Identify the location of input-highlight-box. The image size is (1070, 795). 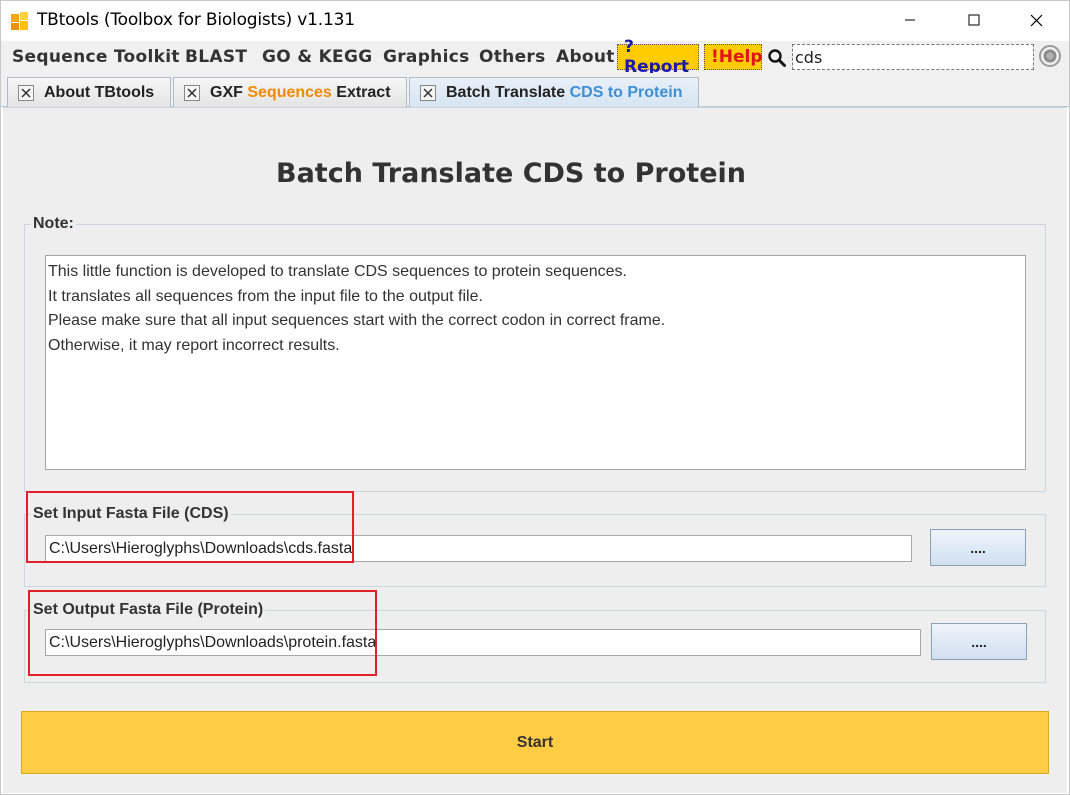
(190, 527).